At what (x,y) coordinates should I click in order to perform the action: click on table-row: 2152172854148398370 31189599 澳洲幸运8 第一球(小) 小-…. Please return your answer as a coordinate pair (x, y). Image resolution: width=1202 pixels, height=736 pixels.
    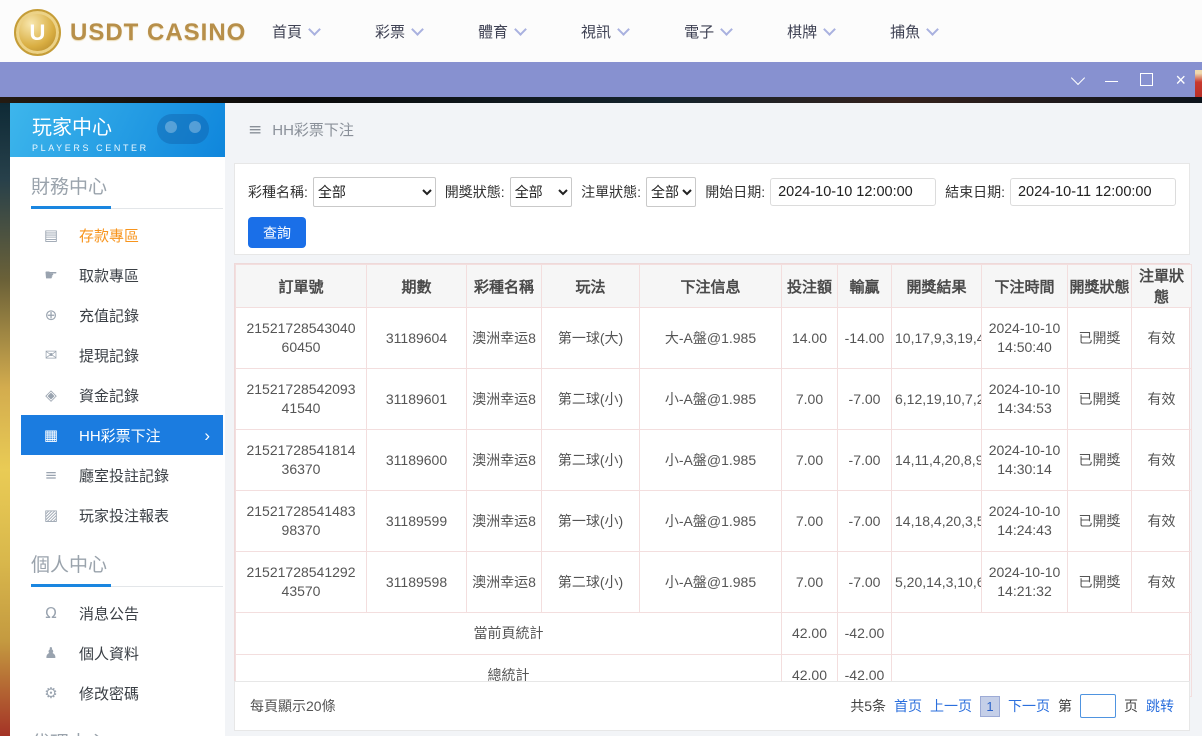
    Looking at the image, I should click on (713, 521).